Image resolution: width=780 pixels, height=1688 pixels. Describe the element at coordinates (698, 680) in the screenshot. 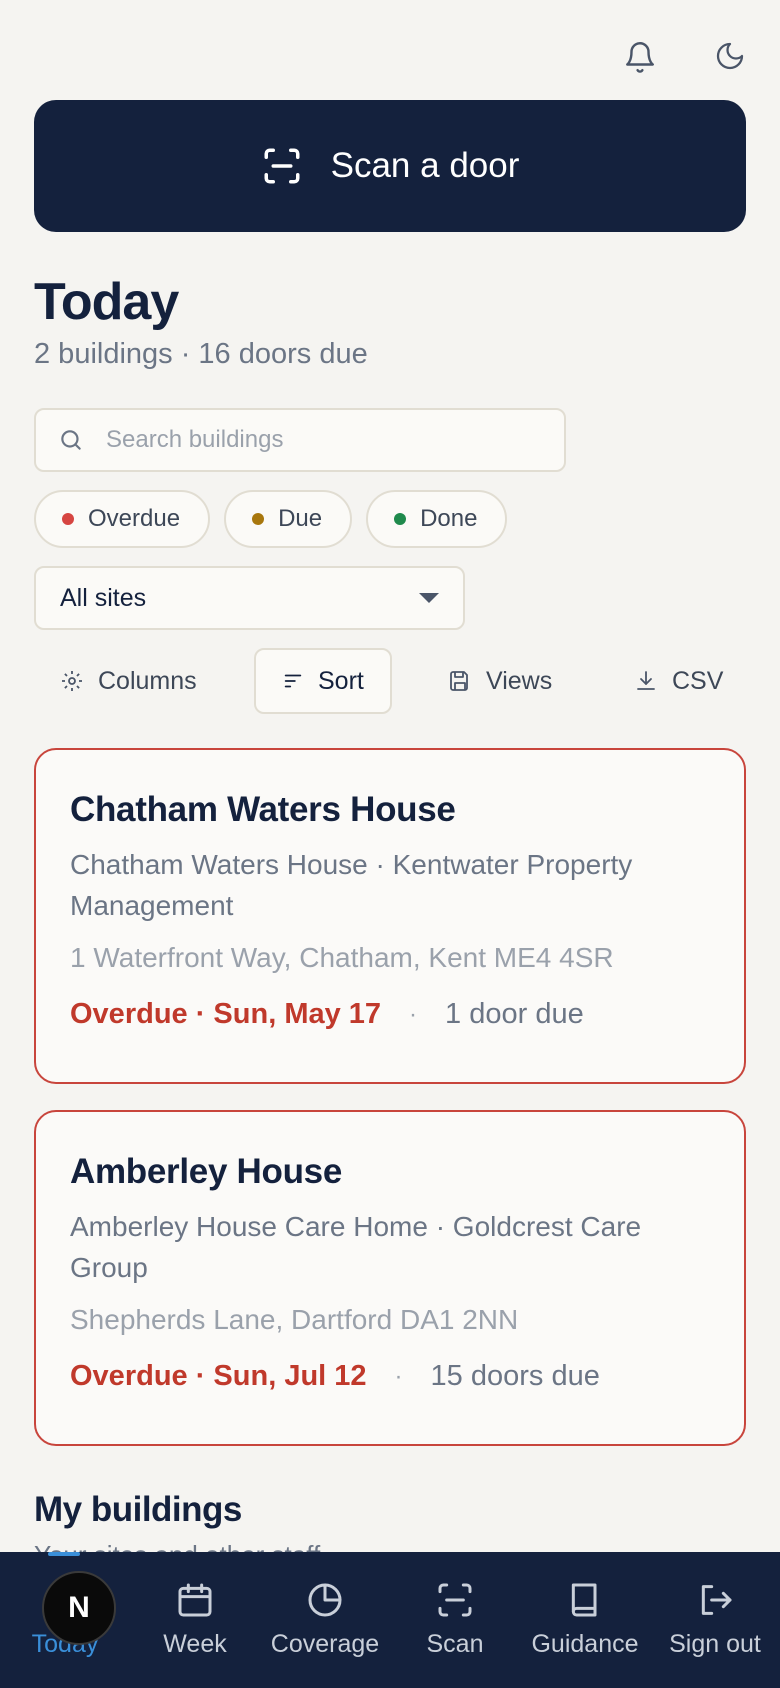

I see `csv-label: CSV` at that location.